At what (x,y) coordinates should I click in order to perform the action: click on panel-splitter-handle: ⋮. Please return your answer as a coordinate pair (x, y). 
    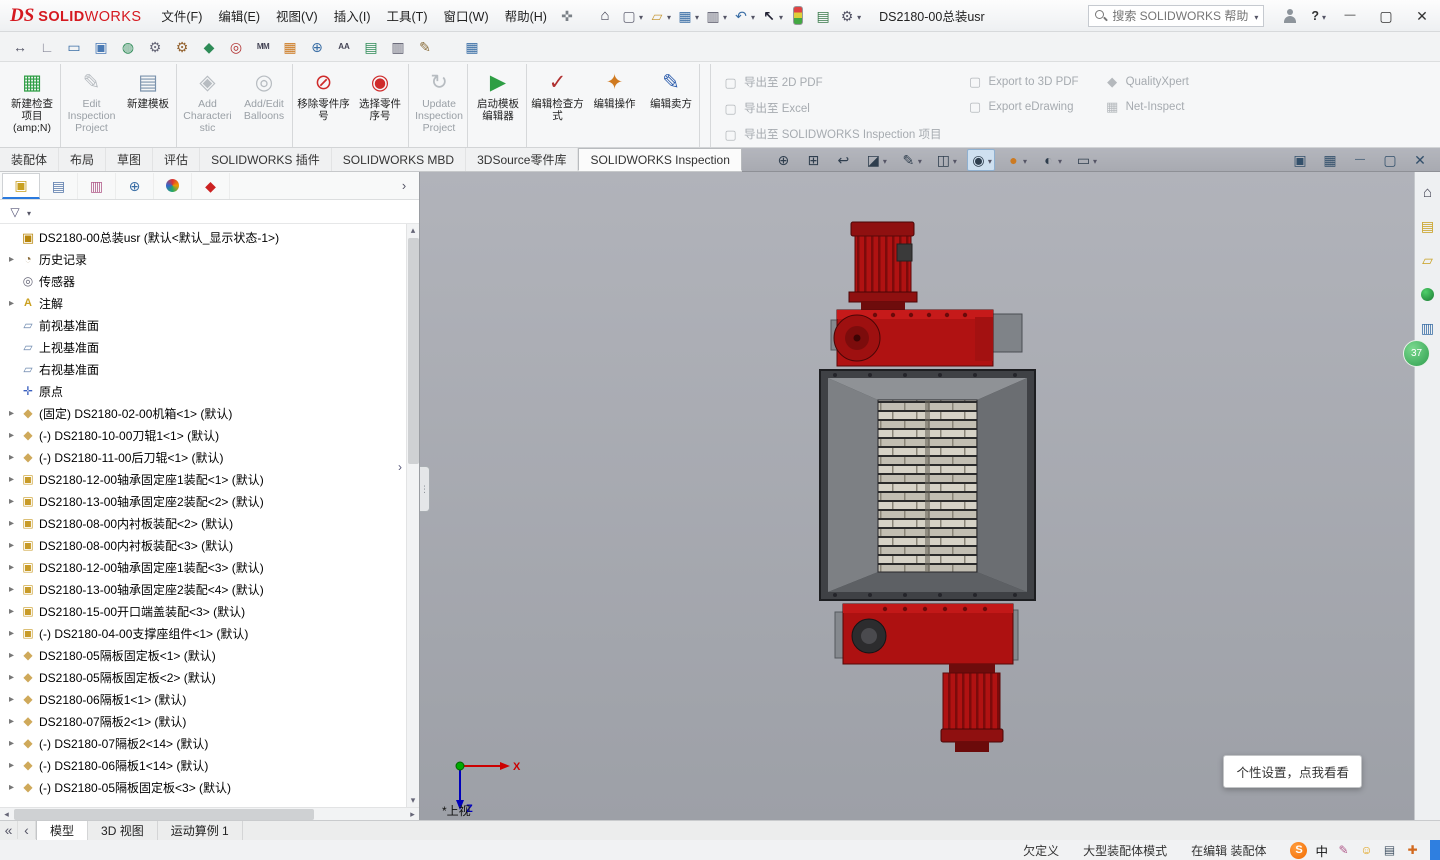
    Looking at the image, I should click on (425, 489).